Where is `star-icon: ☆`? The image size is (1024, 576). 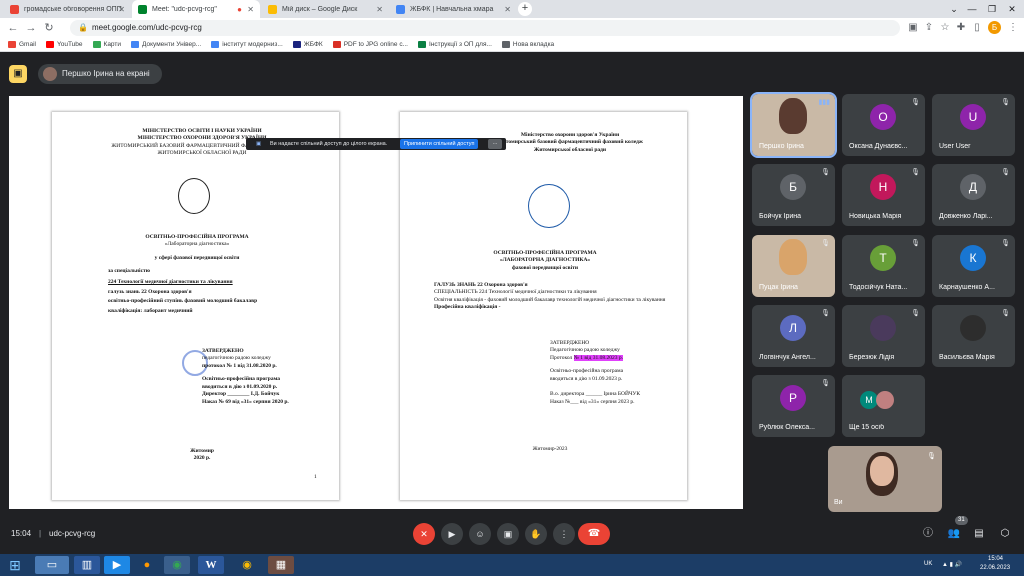
star-icon: ☆ is located at coordinates (945, 28).